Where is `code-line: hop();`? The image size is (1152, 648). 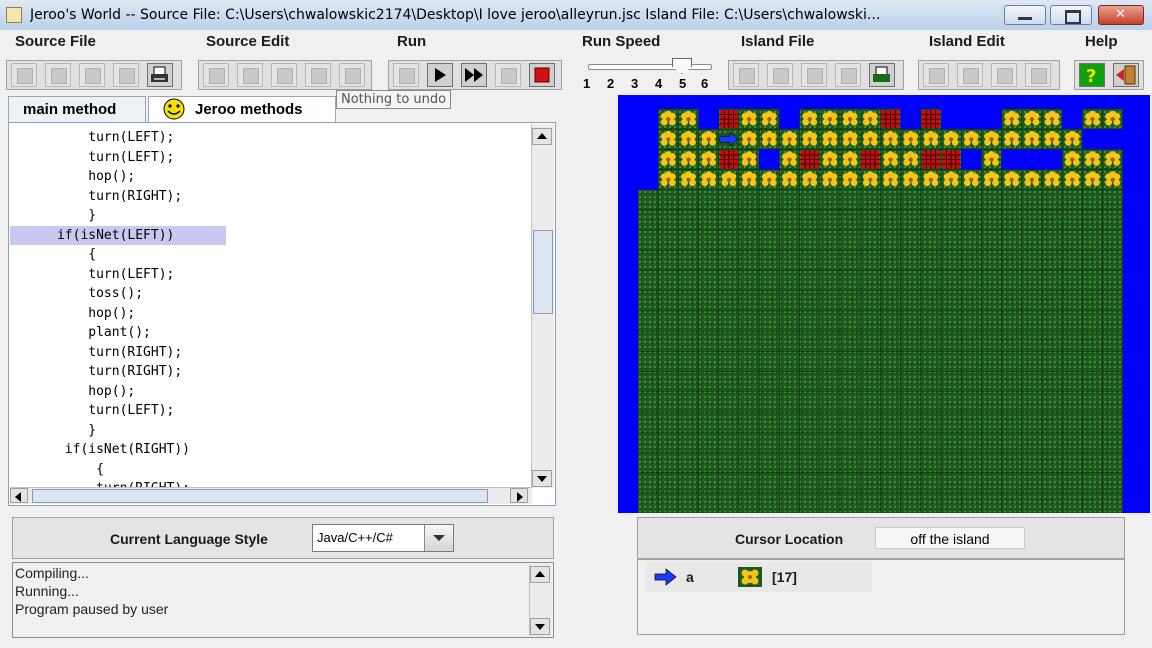 code-line: hop(); is located at coordinates (72, 176).